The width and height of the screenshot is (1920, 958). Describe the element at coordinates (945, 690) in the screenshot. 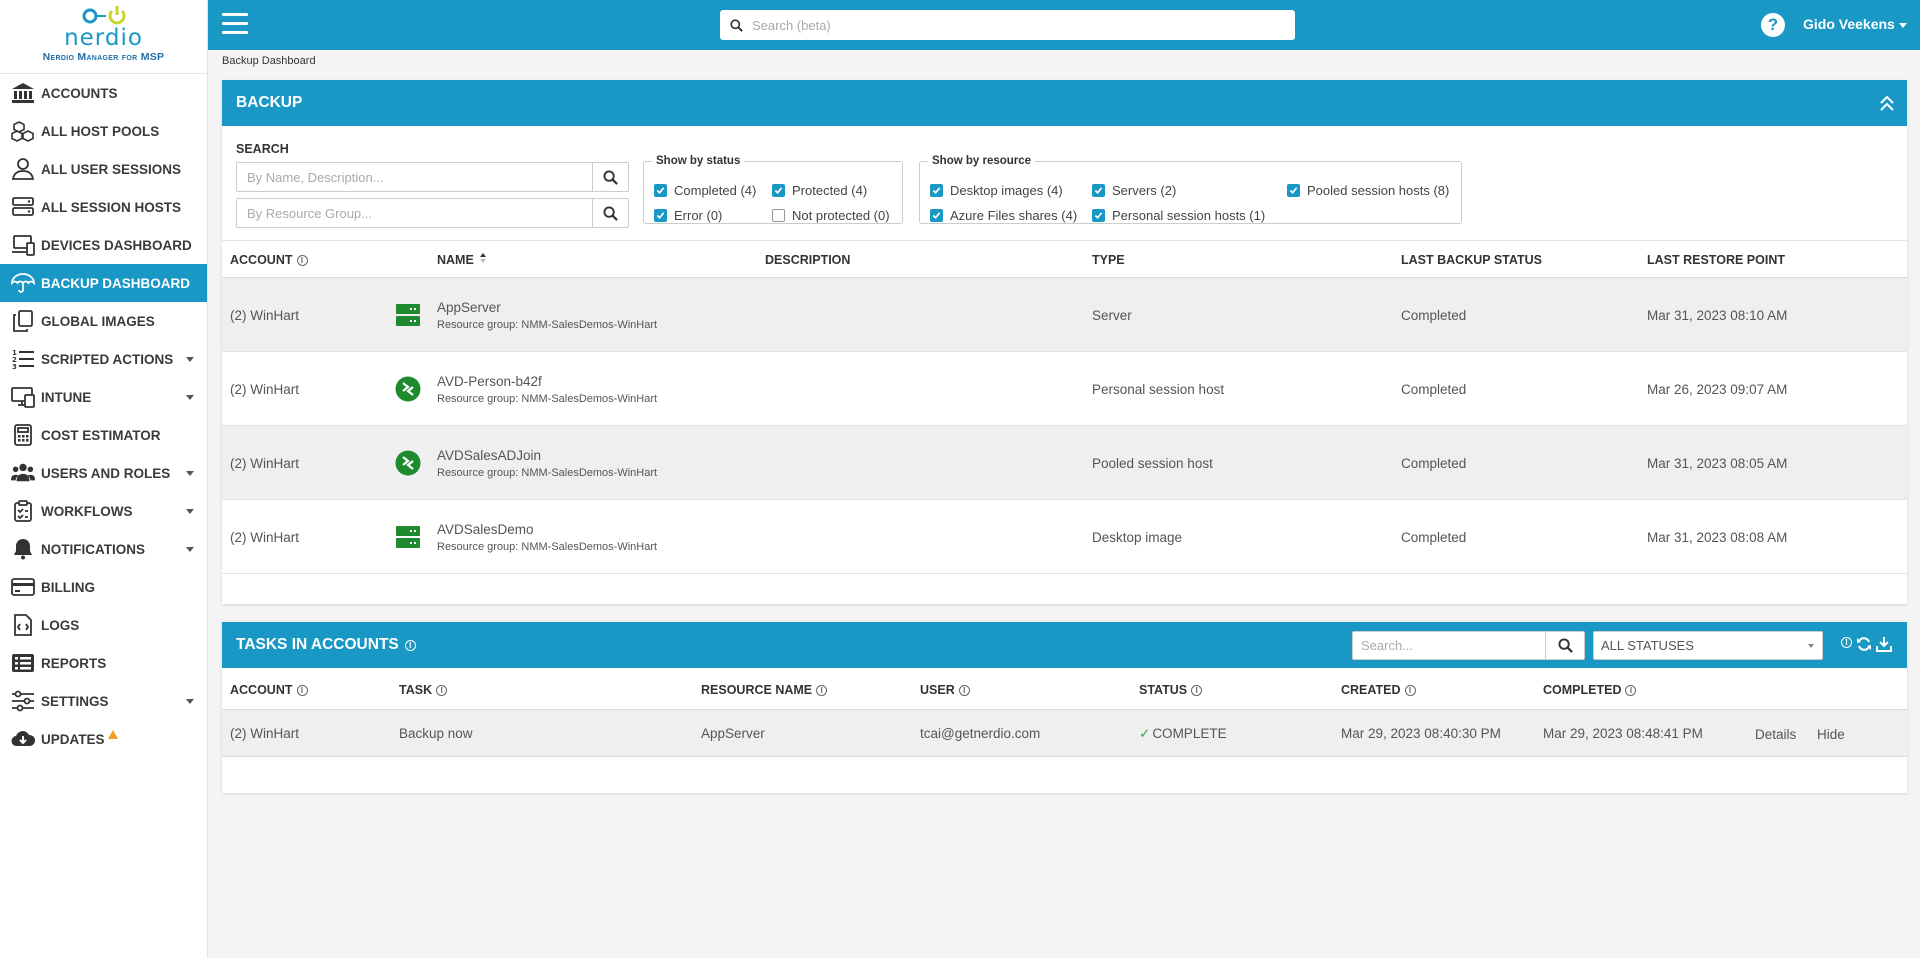

I see `column-user: USER i` at that location.